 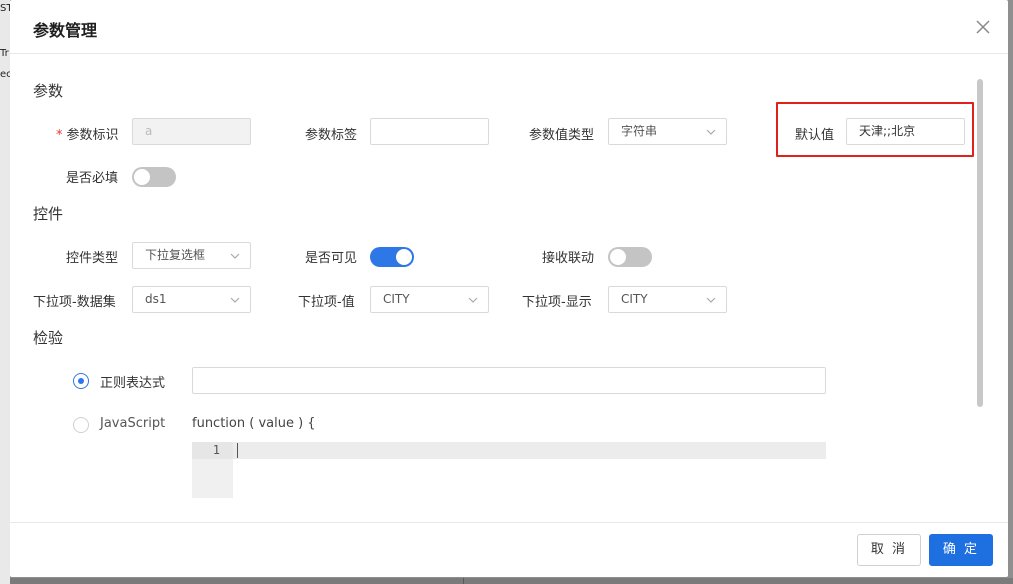 I want to click on function-signature: function ( value ) {, so click(x=254, y=423).